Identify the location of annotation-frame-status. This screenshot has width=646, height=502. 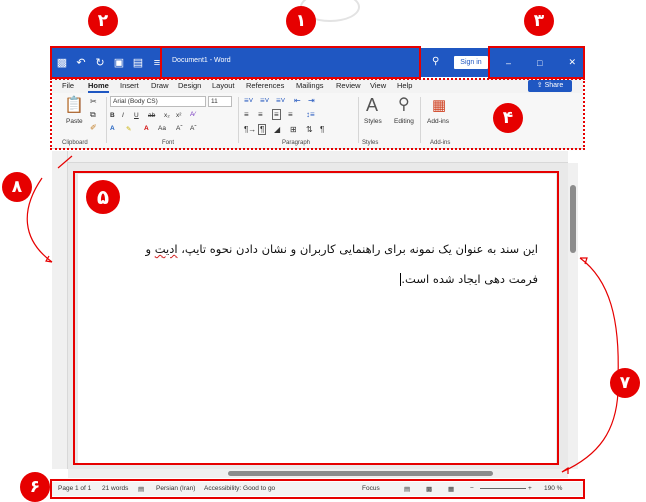
(317, 489).